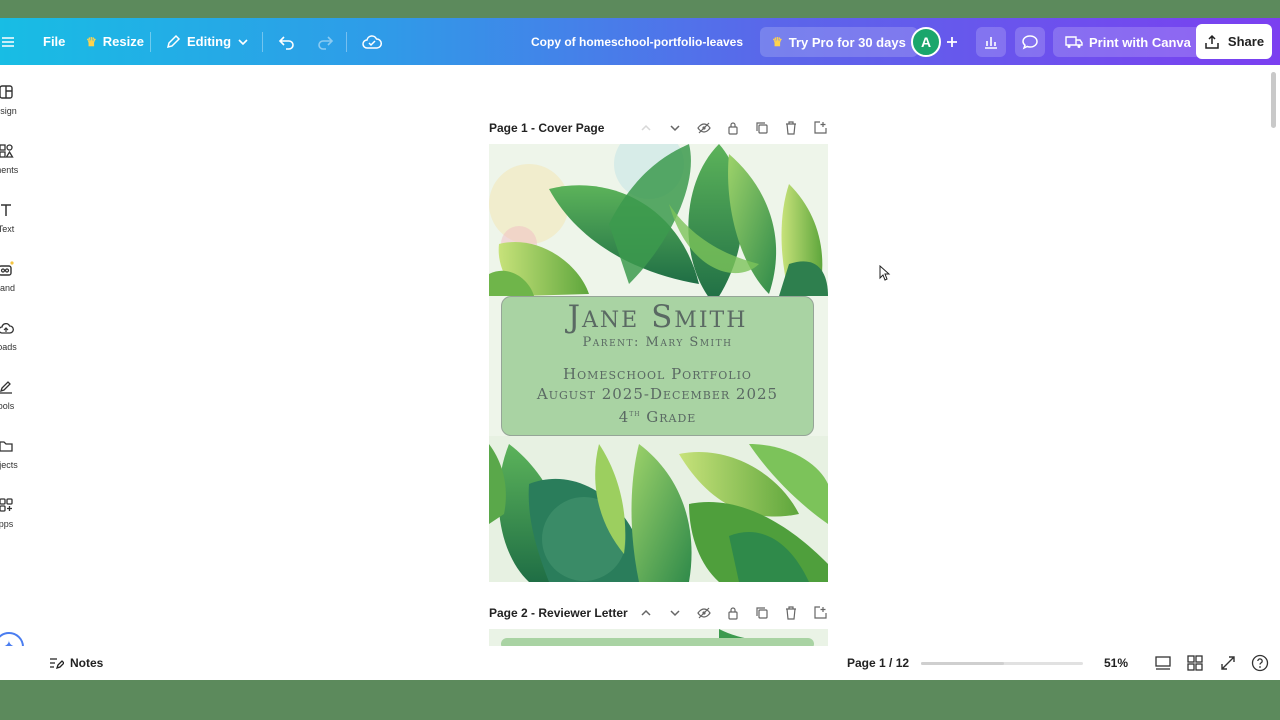 The height and width of the screenshot is (720, 1280). Describe the element at coordinates (13, 395) in the screenshot. I see `sidebar-item-tools: ools` at that location.